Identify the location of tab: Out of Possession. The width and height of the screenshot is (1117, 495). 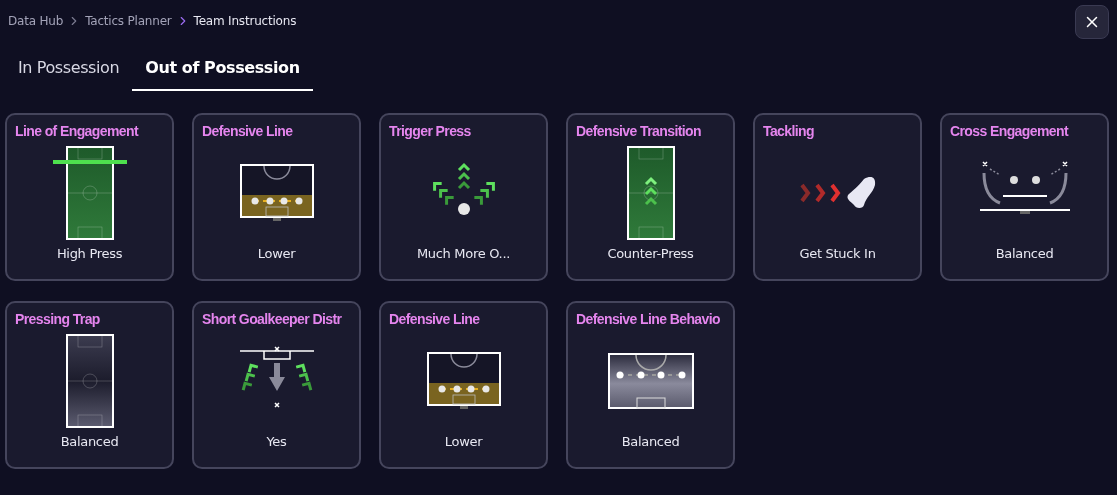
(222, 70).